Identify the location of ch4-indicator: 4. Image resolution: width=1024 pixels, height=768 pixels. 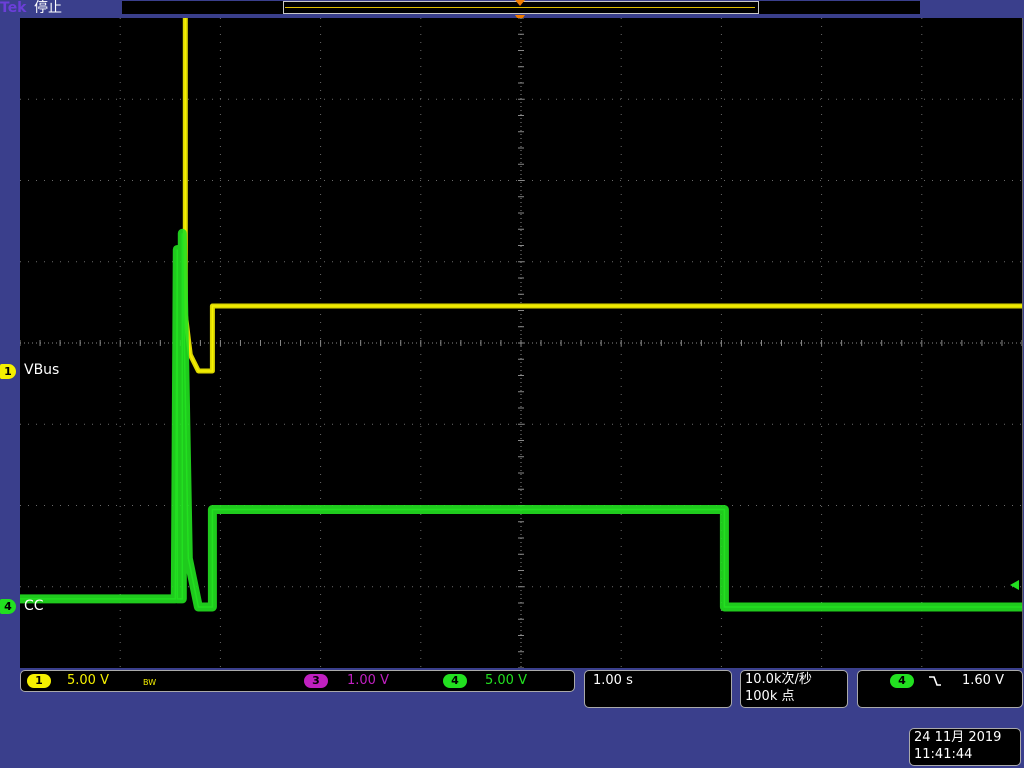
(455, 681).